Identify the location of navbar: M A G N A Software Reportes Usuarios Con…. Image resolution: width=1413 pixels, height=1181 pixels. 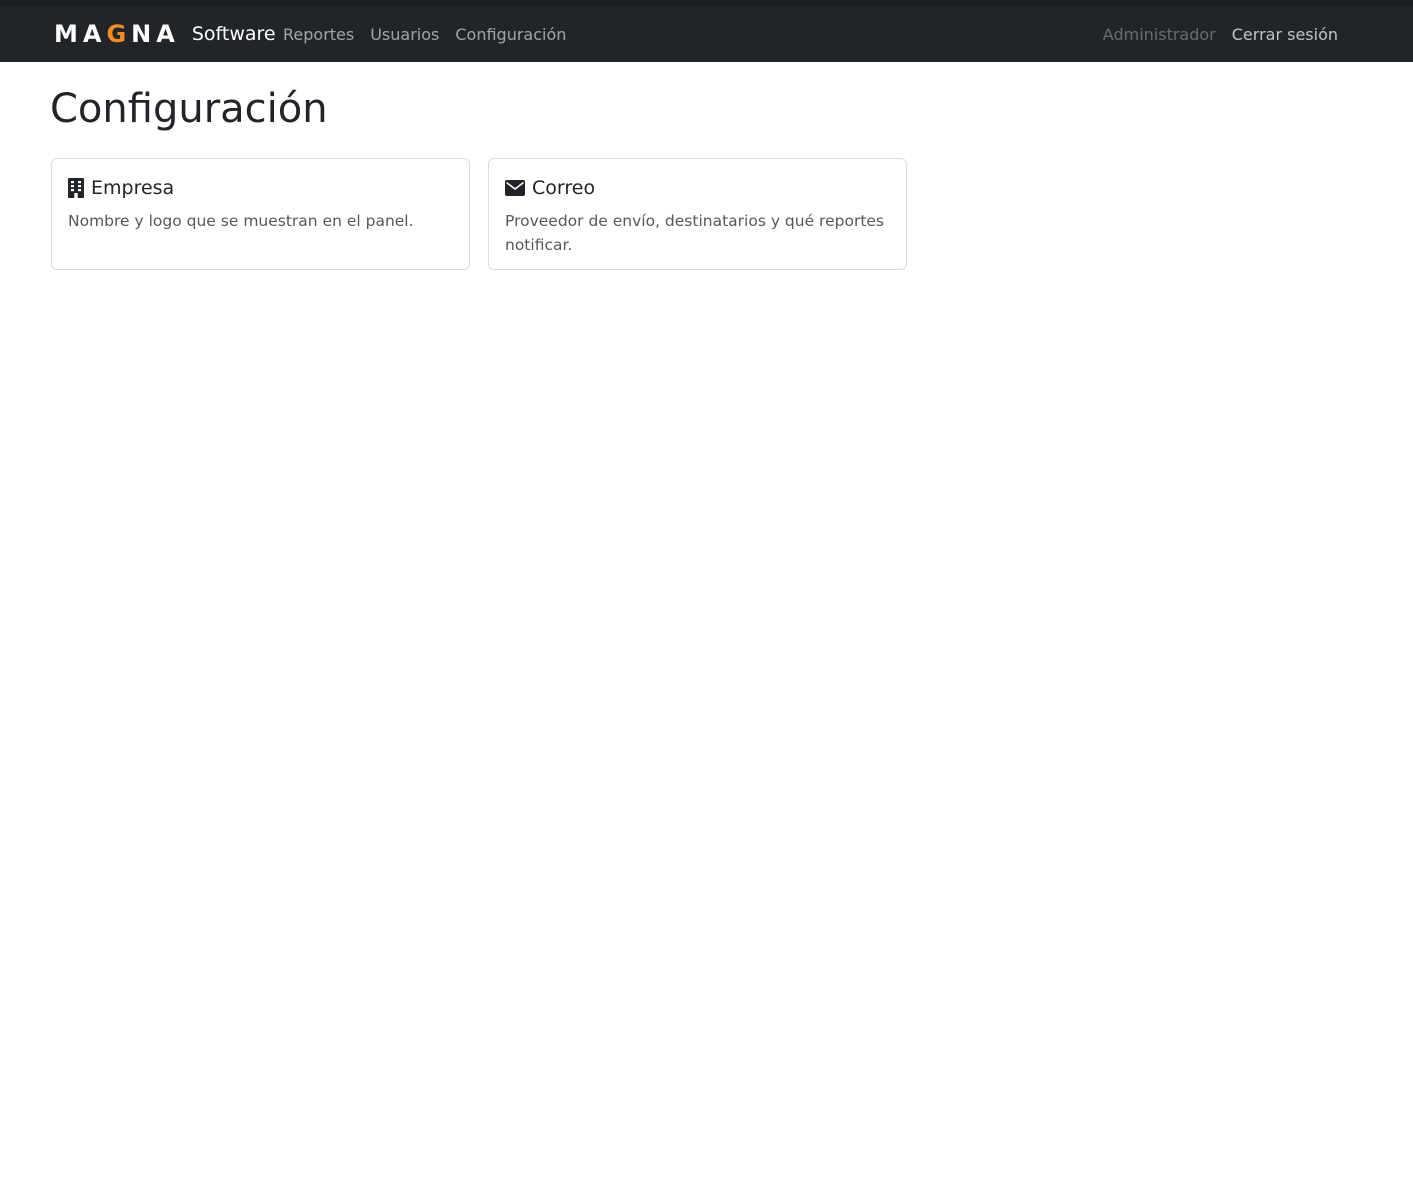
(706, 34).